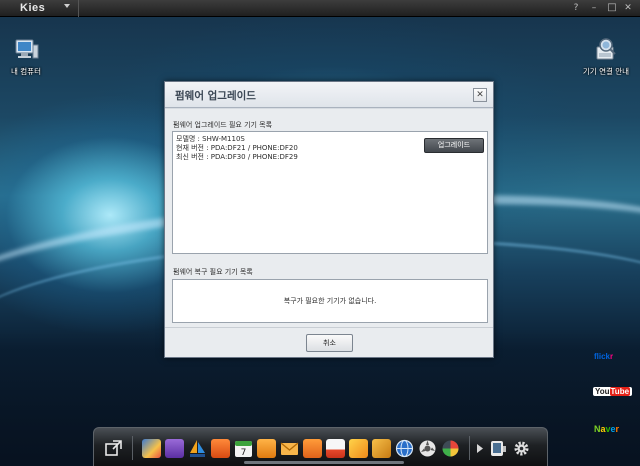 The width and height of the screenshot is (640, 466). I want to click on recovery-empty-message: 복구가 필요한 기기가 없습니다., so click(330, 301).